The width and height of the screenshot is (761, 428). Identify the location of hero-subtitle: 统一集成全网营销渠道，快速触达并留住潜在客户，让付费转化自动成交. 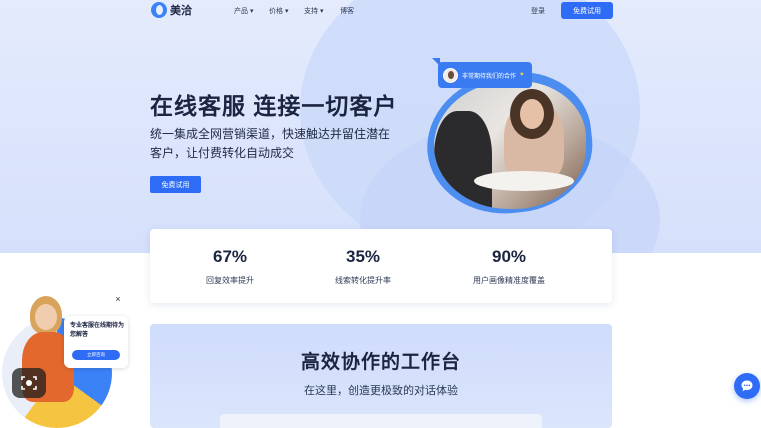
(270, 143).